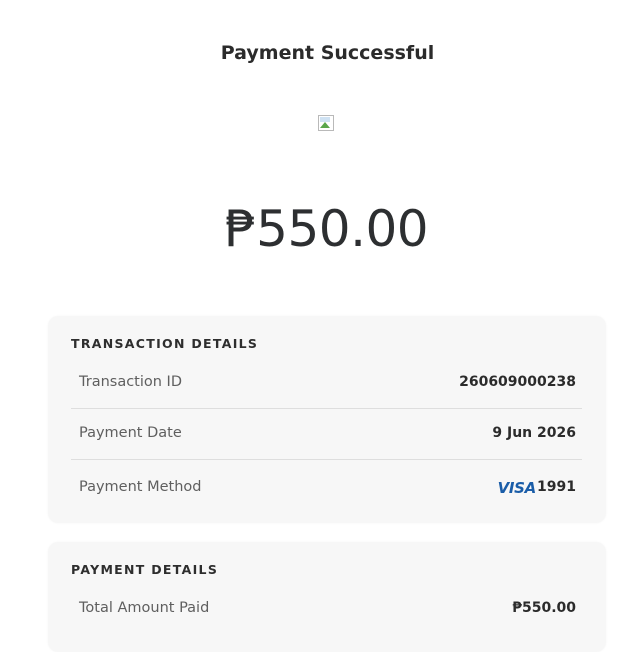  What do you see at coordinates (326, 503) in the screenshot?
I see `payment-method-row: Payment Method VISA 1991` at bounding box center [326, 503].